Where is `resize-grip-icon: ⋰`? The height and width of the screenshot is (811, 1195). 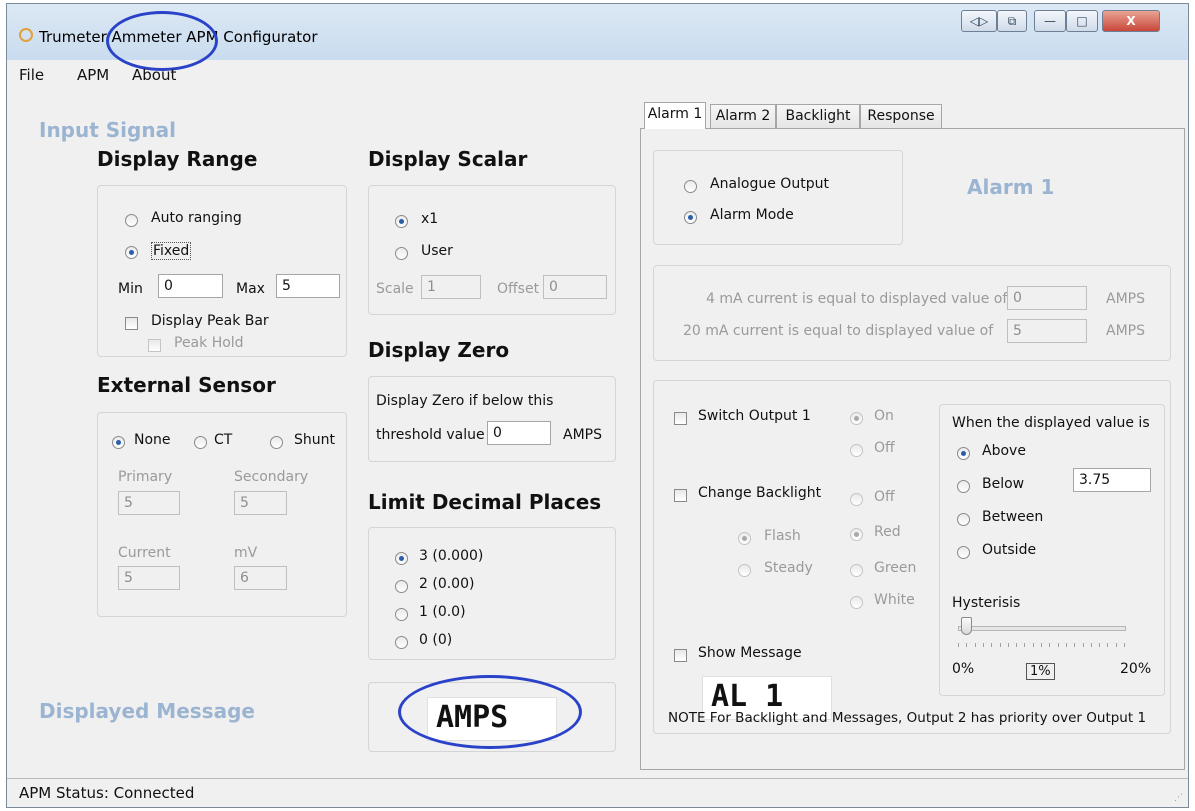
resize-grip-icon: ⋰ is located at coordinates (1179, 798).